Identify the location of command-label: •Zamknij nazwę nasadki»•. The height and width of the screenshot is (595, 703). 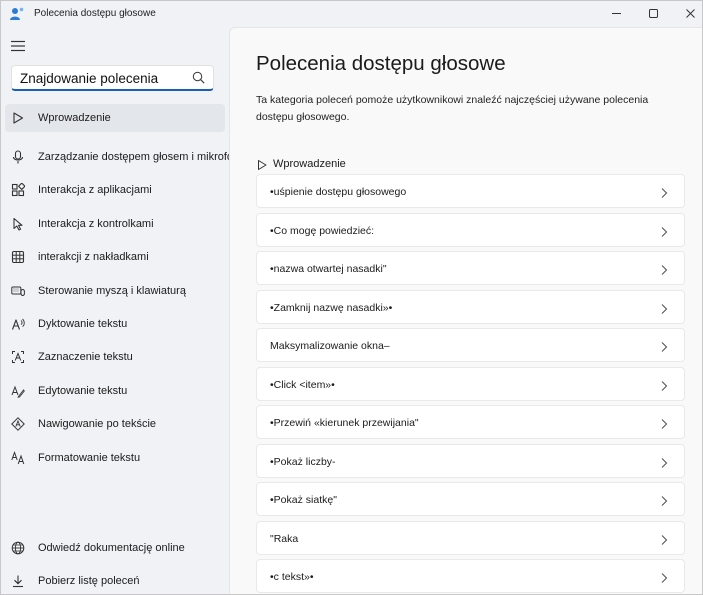
(331, 307).